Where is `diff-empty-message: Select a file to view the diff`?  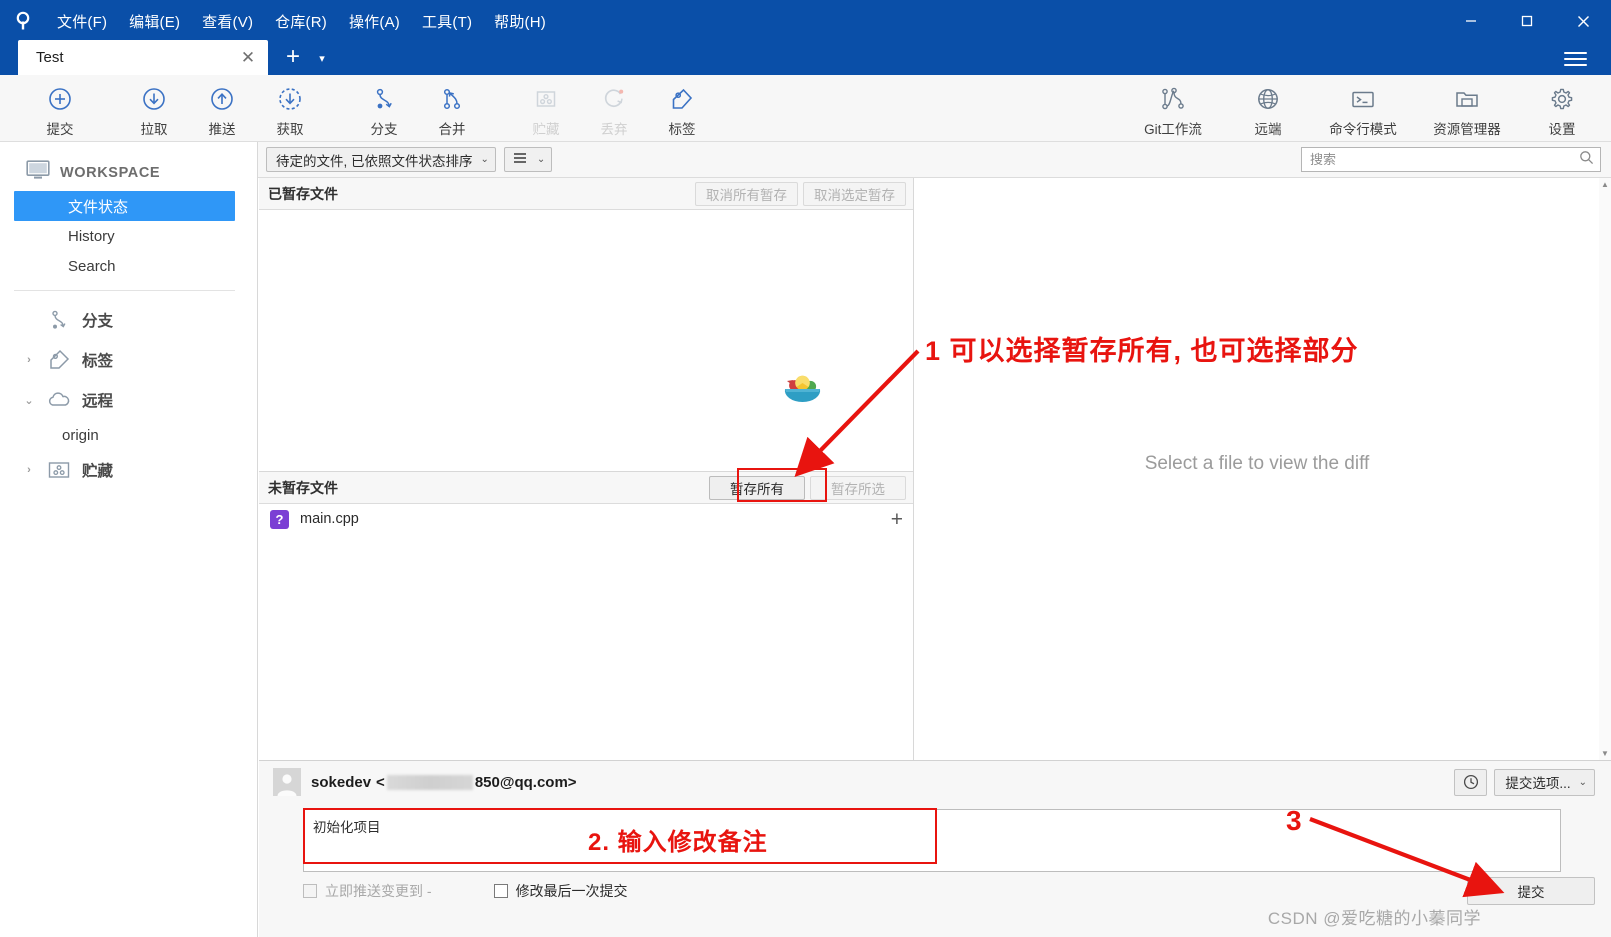
diff-empty-message: Select a file to view the diff is located at coordinates (1257, 463).